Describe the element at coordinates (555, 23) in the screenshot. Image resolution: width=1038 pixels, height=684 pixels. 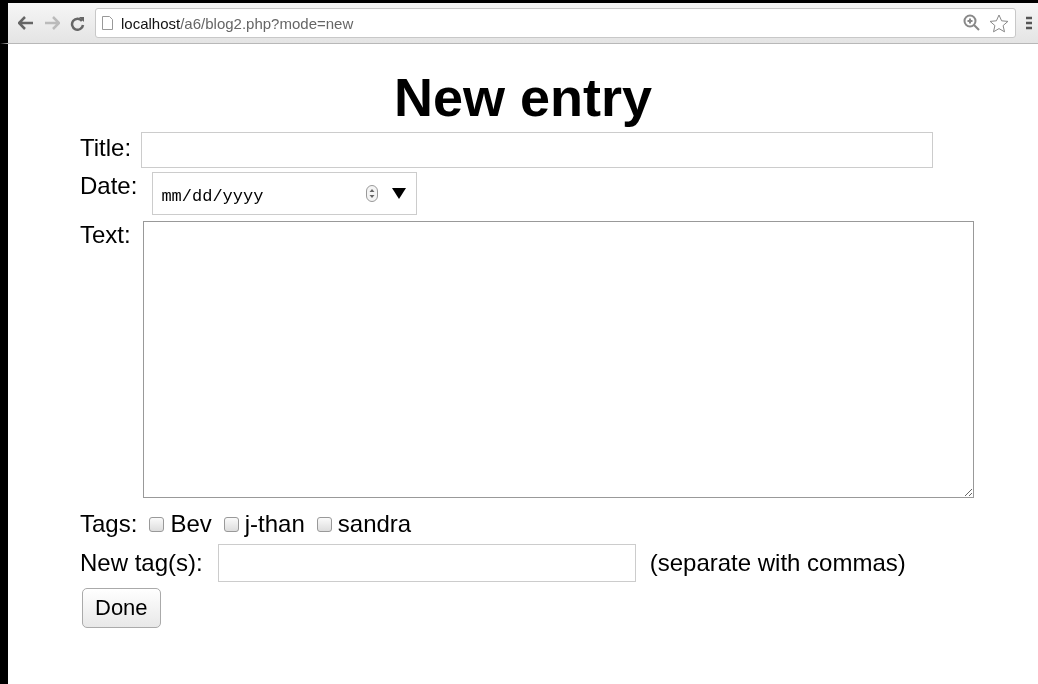
I see `address-bar: localhost/a6/blog2.php?mode=new` at that location.